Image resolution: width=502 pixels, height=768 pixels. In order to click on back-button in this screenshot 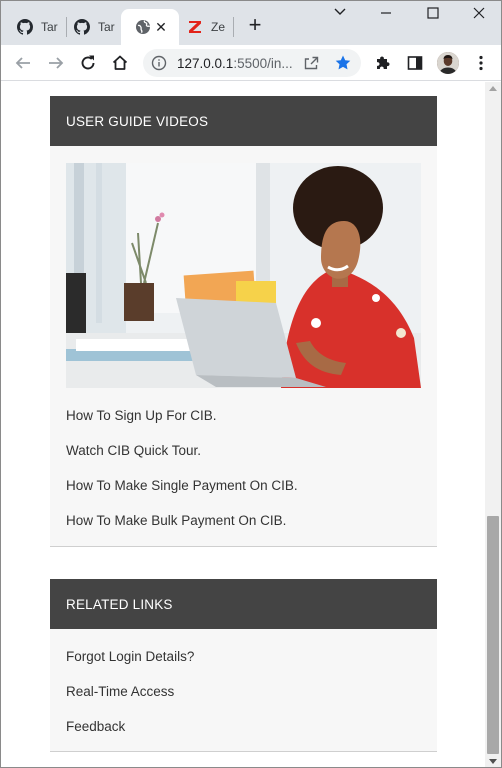, I will do `click(23, 63)`.